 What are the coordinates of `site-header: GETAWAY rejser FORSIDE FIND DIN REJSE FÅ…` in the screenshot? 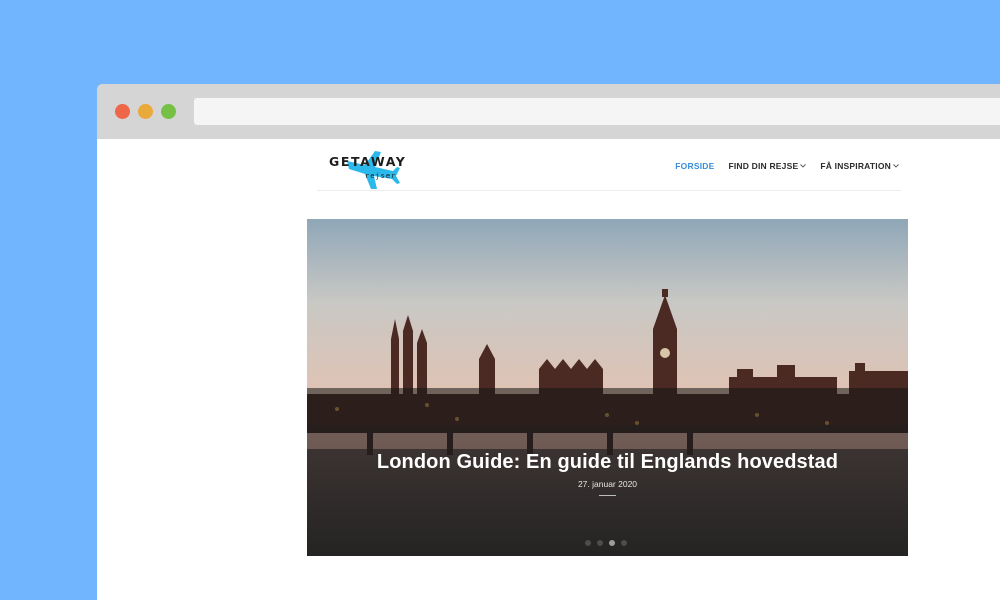 It's located at (609, 165).